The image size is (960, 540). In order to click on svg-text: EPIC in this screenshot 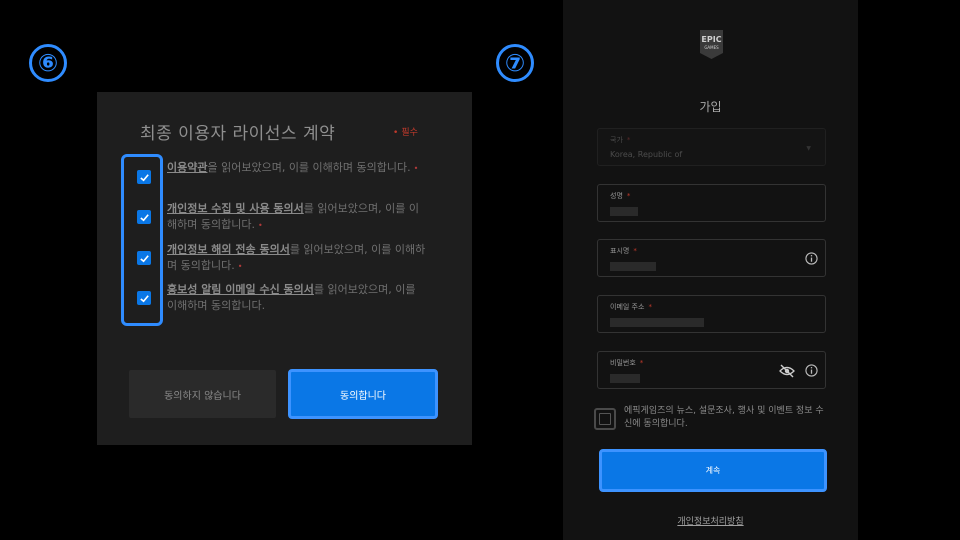, I will do `click(711, 39)`.